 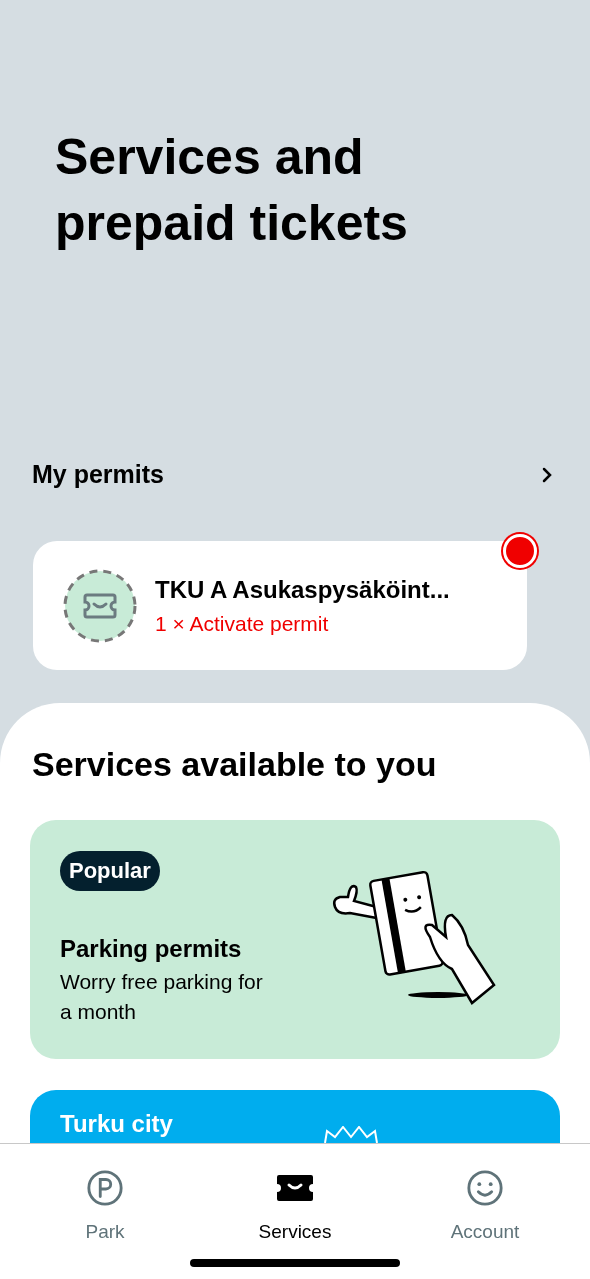 What do you see at coordinates (105, 1188) in the screenshot?
I see `parking-icon` at bounding box center [105, 1188].